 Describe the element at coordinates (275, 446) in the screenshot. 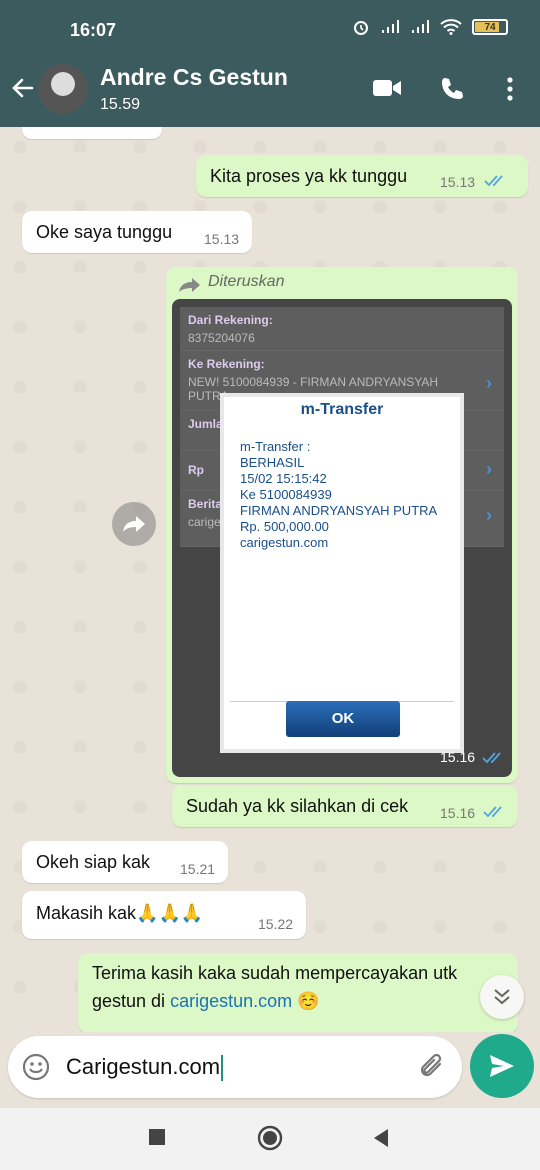

I see `dialog-line: m-Transfer :` at that location.